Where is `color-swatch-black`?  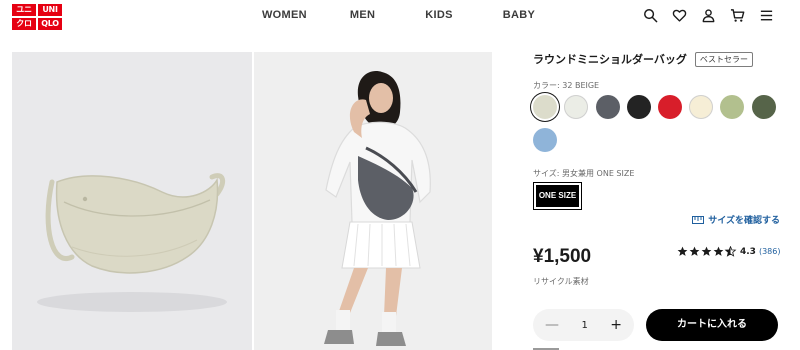 color-swatch-black is located at coordinates (639, 107).